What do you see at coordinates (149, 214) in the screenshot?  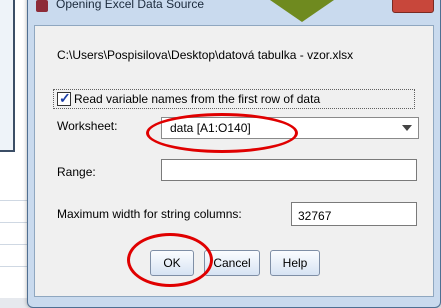 I see `max-width-label: Maximum width for string columns:` at bounding box center [149, 214].